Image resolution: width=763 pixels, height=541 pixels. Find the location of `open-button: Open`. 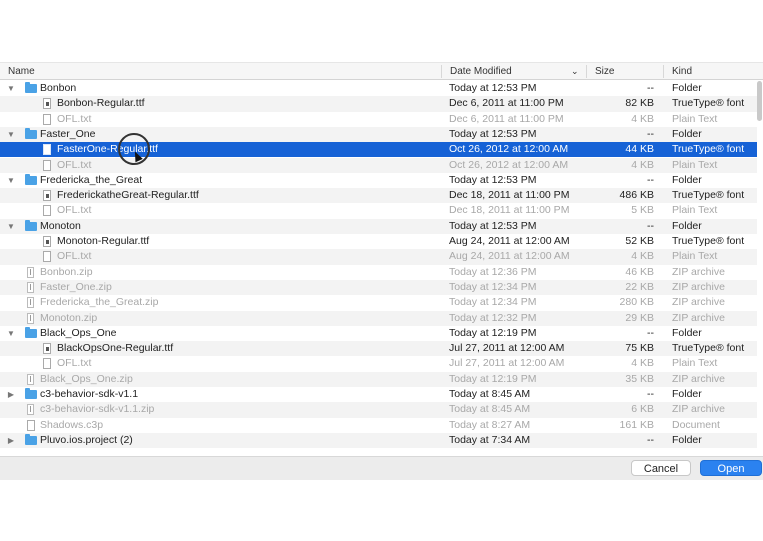

open-button: Open is located at coordinates (731, 468).